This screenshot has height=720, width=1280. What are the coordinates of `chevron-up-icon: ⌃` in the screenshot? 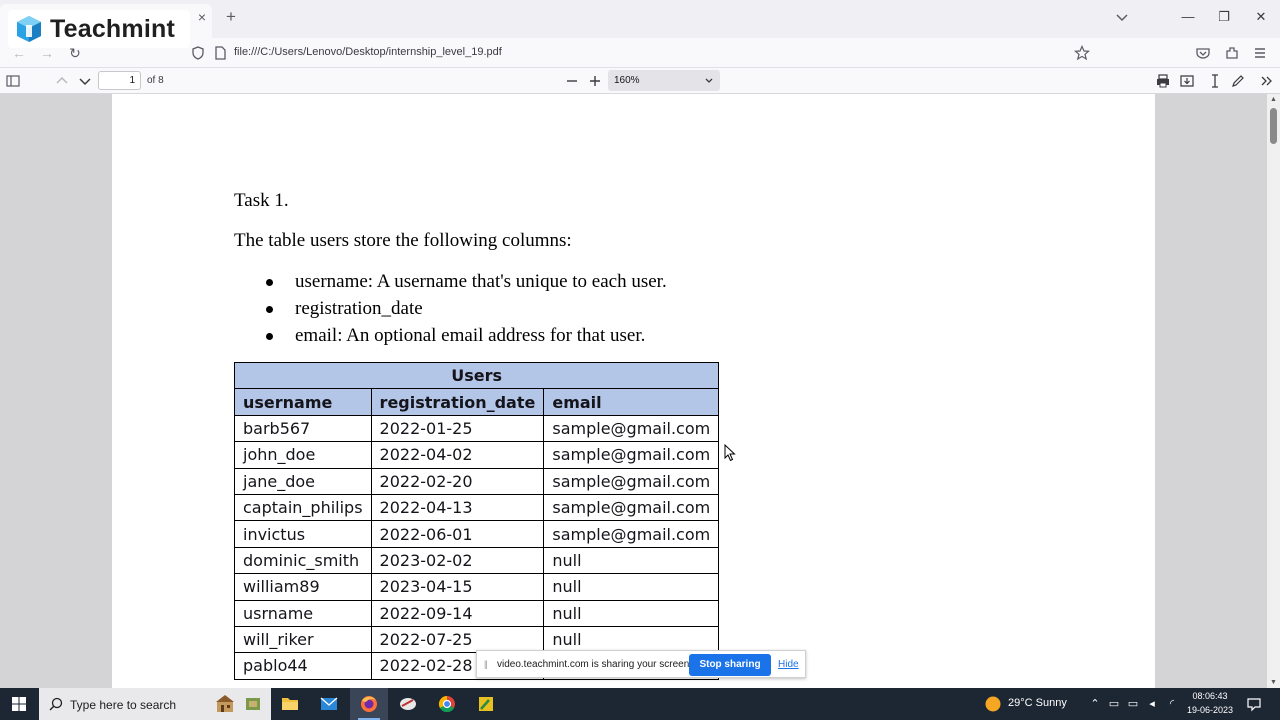 It's located at (1095, 704).